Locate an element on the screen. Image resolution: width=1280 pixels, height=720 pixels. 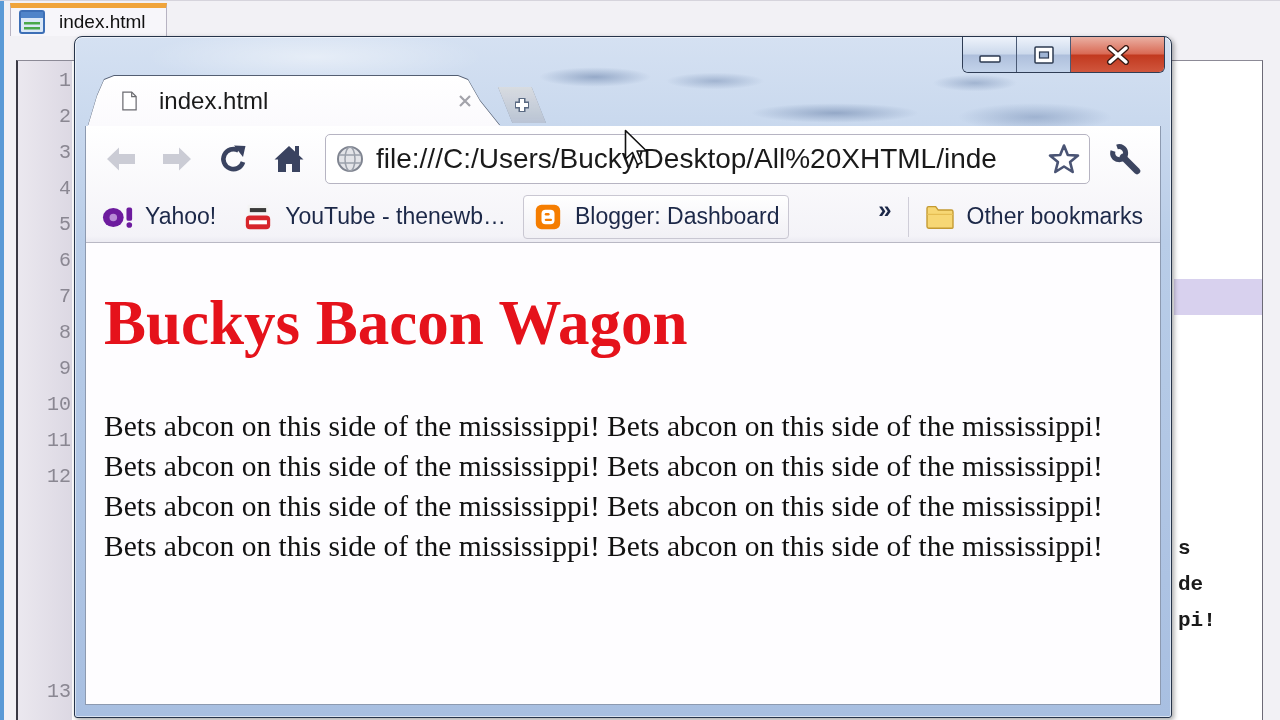
minimize-icon is located at coordinates (989, 58).